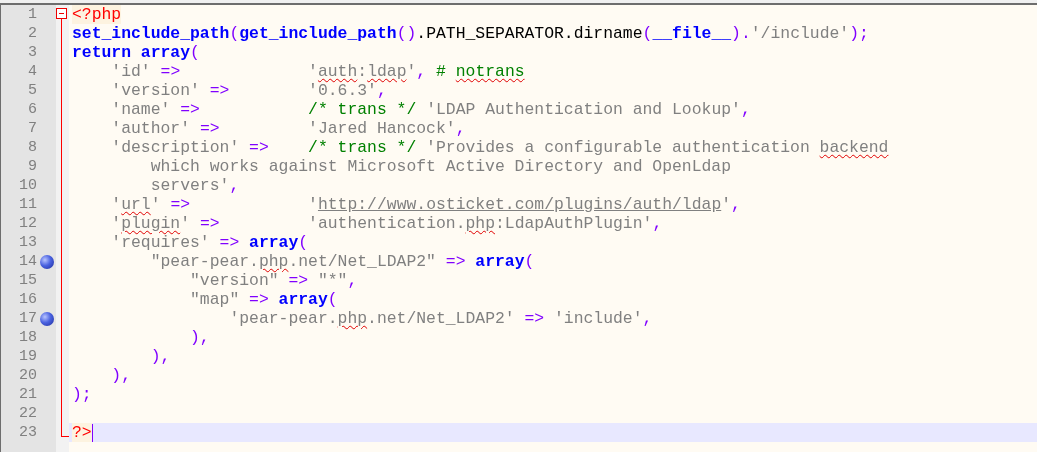 The height and width of the screenshot is (452, 1037). I want to click on line-number: 22, so click(28, 413).